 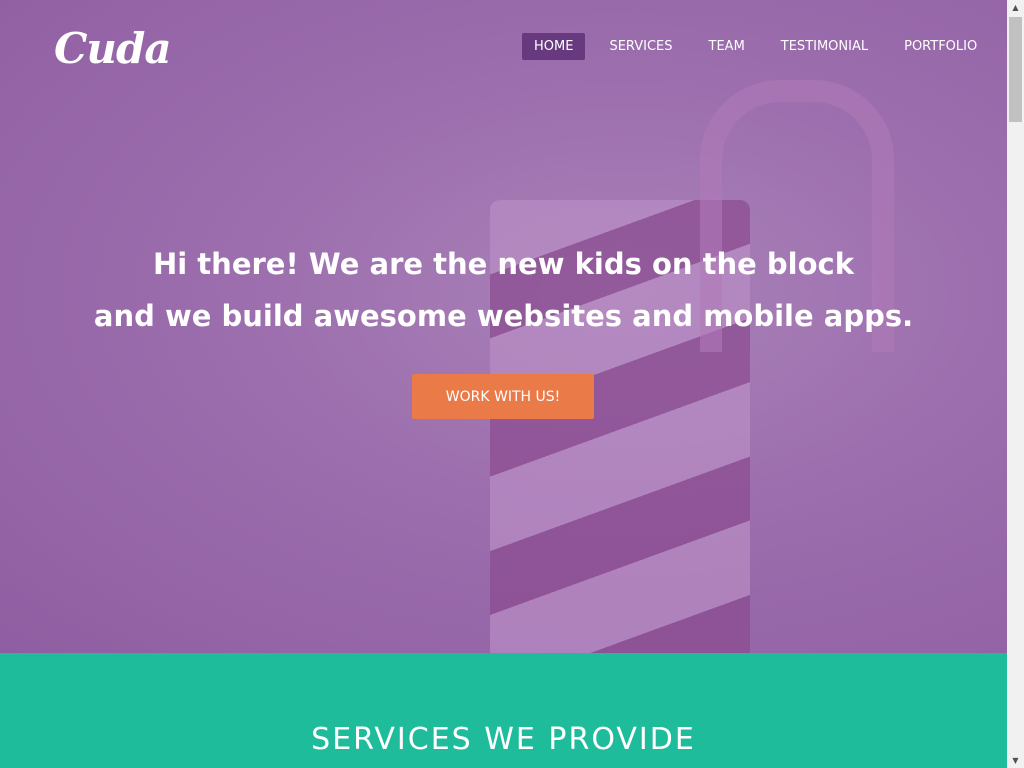 What do you see at coordinates (1015, 69) in the screenshot?
I see `scrollbar-thumb` at bounding box center [1015, 69].